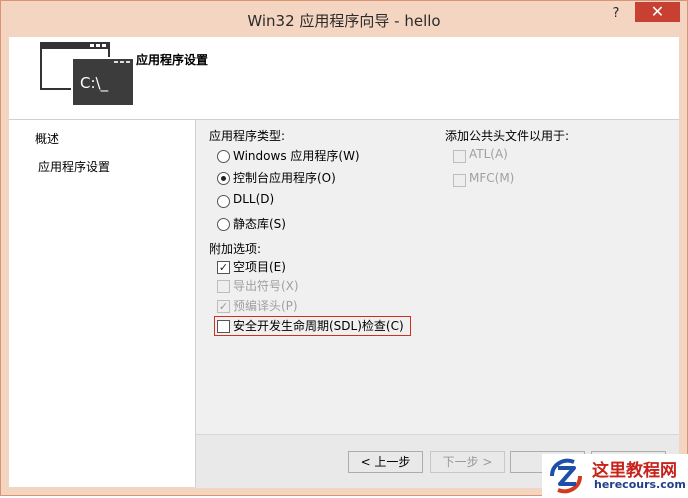 The image size is (688, 498). Describe the element at coordinates (467, 462) in the screenshot. I see `next-button: 下一步 >` at that location.